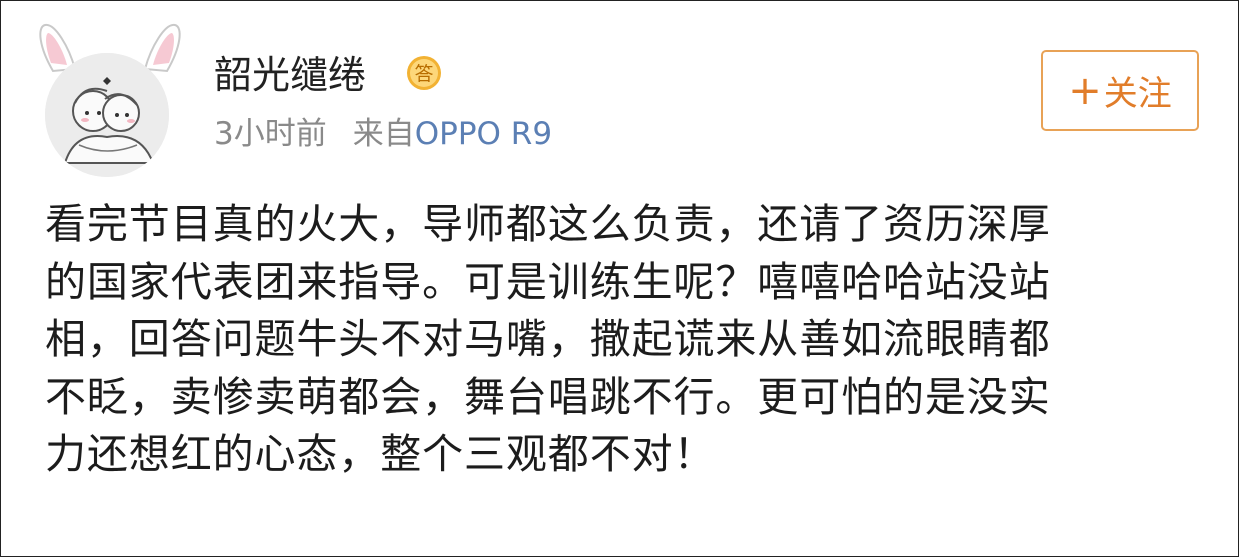 This screenshot has height=559, width=1241. I want to click on badge-label: 答, so click(423, 74).